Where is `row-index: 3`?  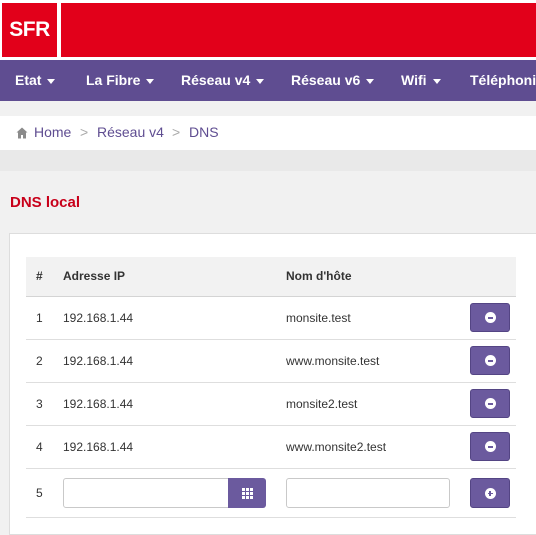
row-index: 3 is located at coordinates (39, 404).